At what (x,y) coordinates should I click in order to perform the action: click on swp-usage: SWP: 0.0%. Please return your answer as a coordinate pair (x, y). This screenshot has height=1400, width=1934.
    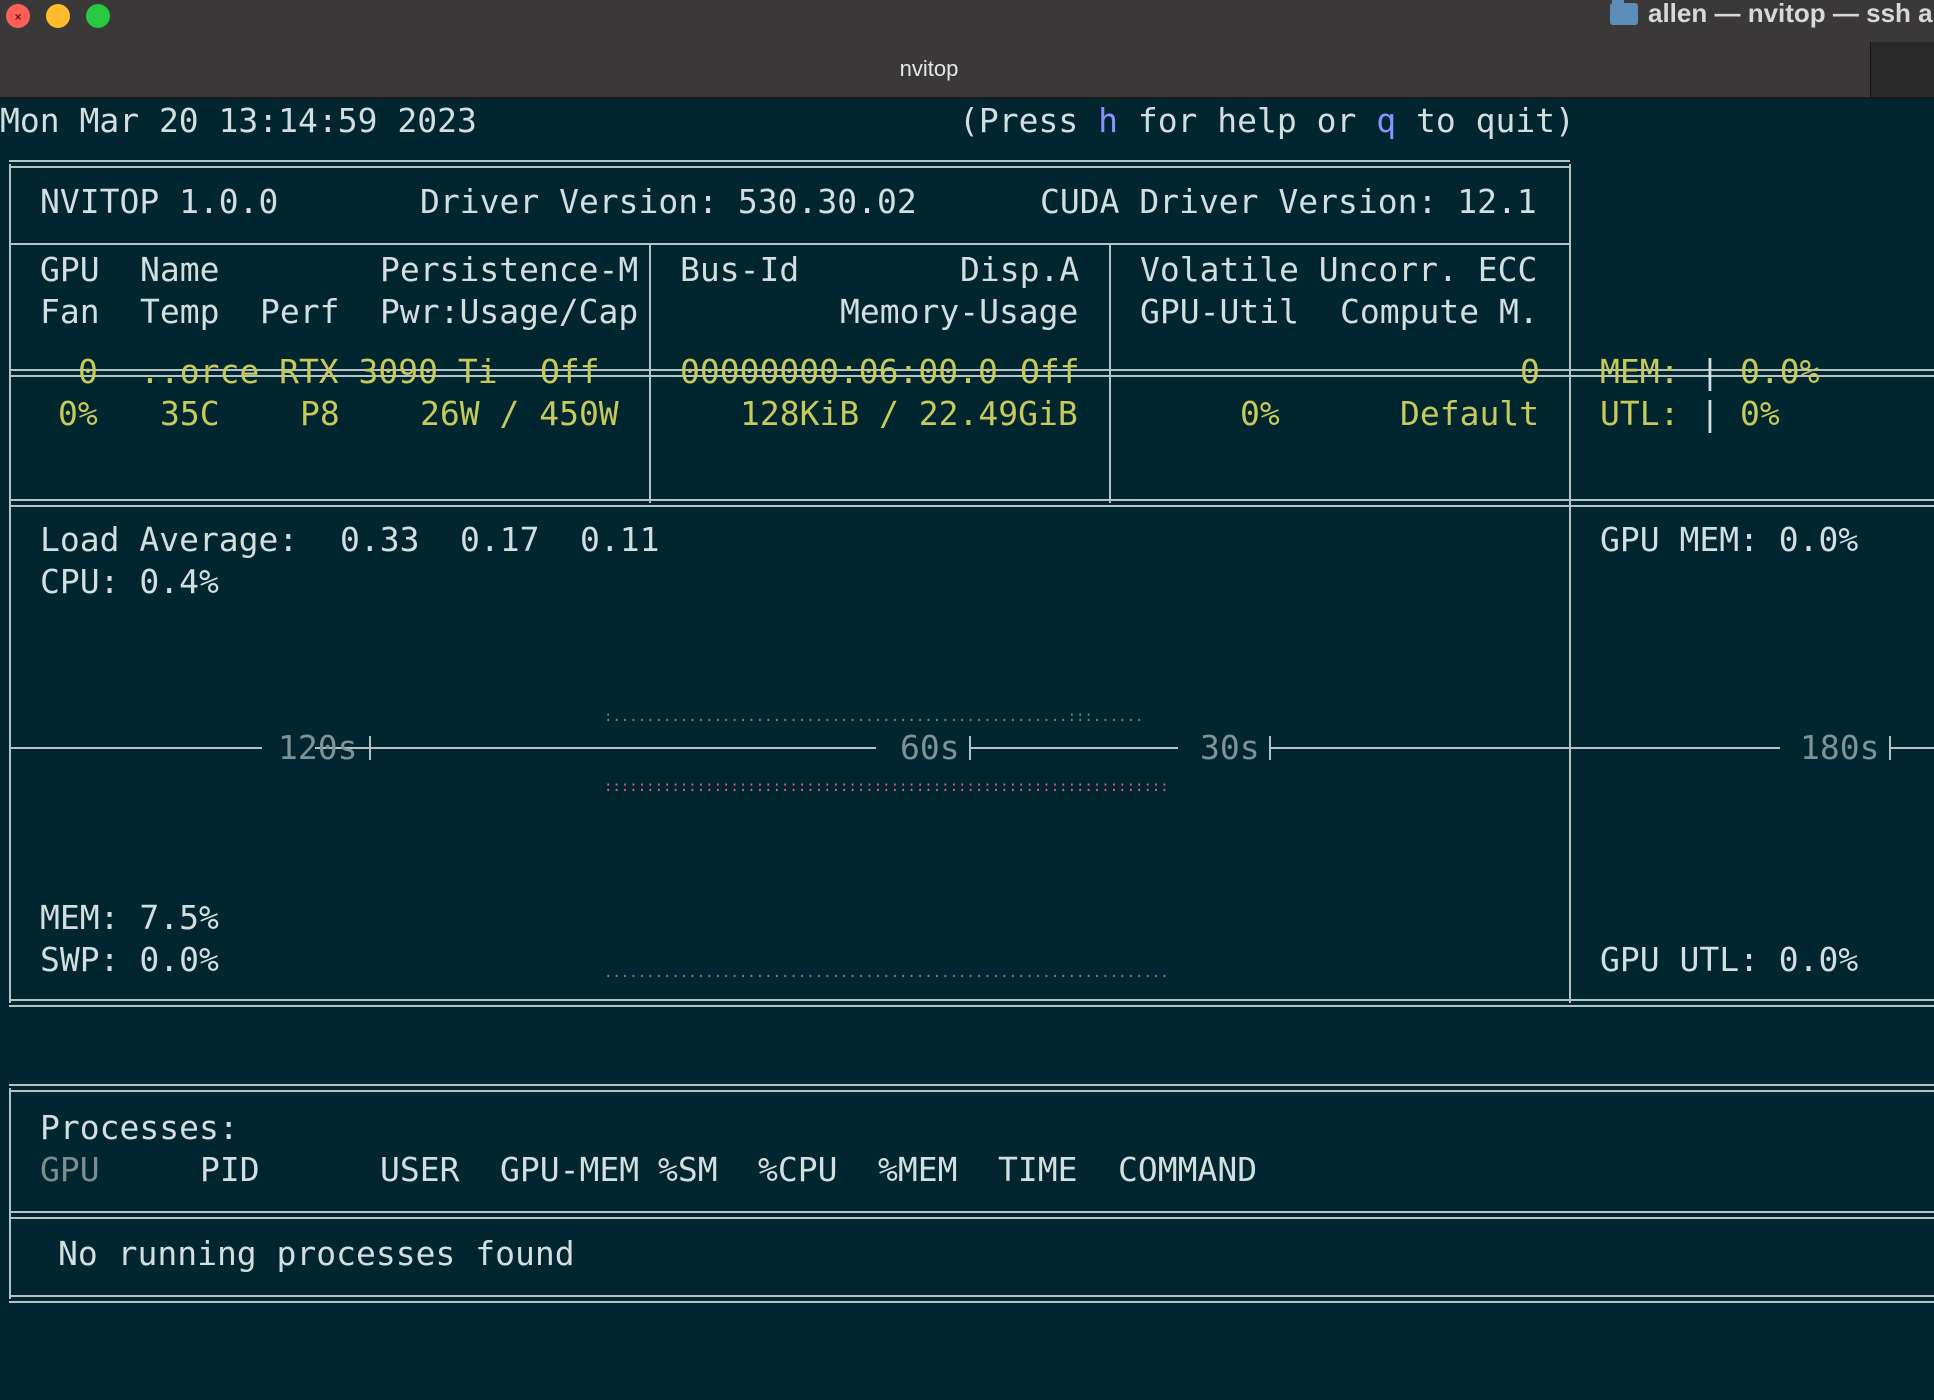
    Looking at the image, I should click on (129, 959).